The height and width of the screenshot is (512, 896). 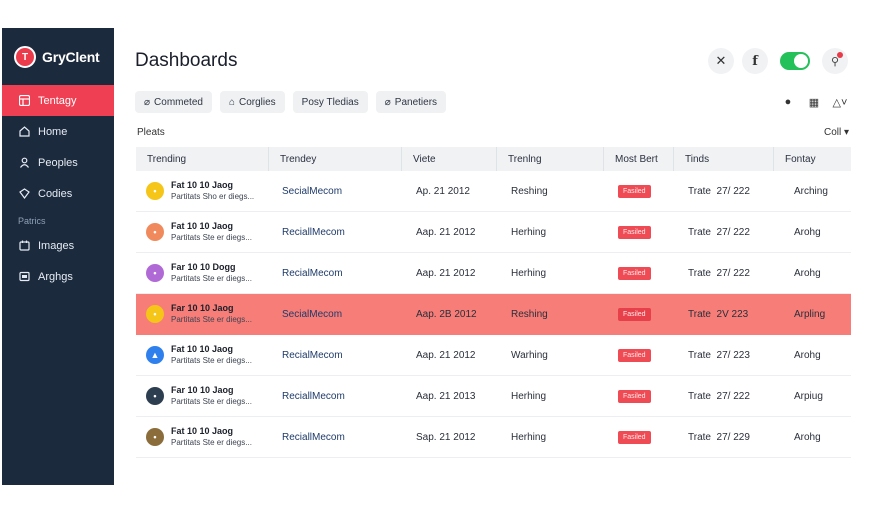 What do you see at coordinates (724, 159) in the screenshot?
I see `column-header: Tinds` at bounding box center [724, 159].